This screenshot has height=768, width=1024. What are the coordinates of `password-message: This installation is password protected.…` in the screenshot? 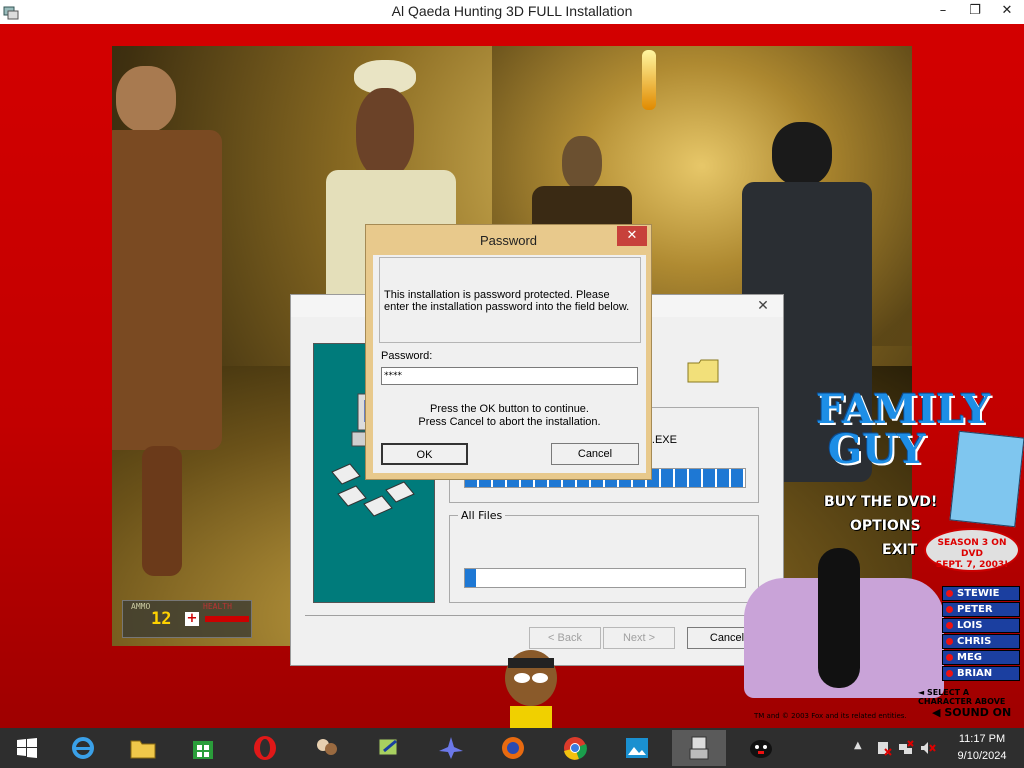 It's located at (507, 301).